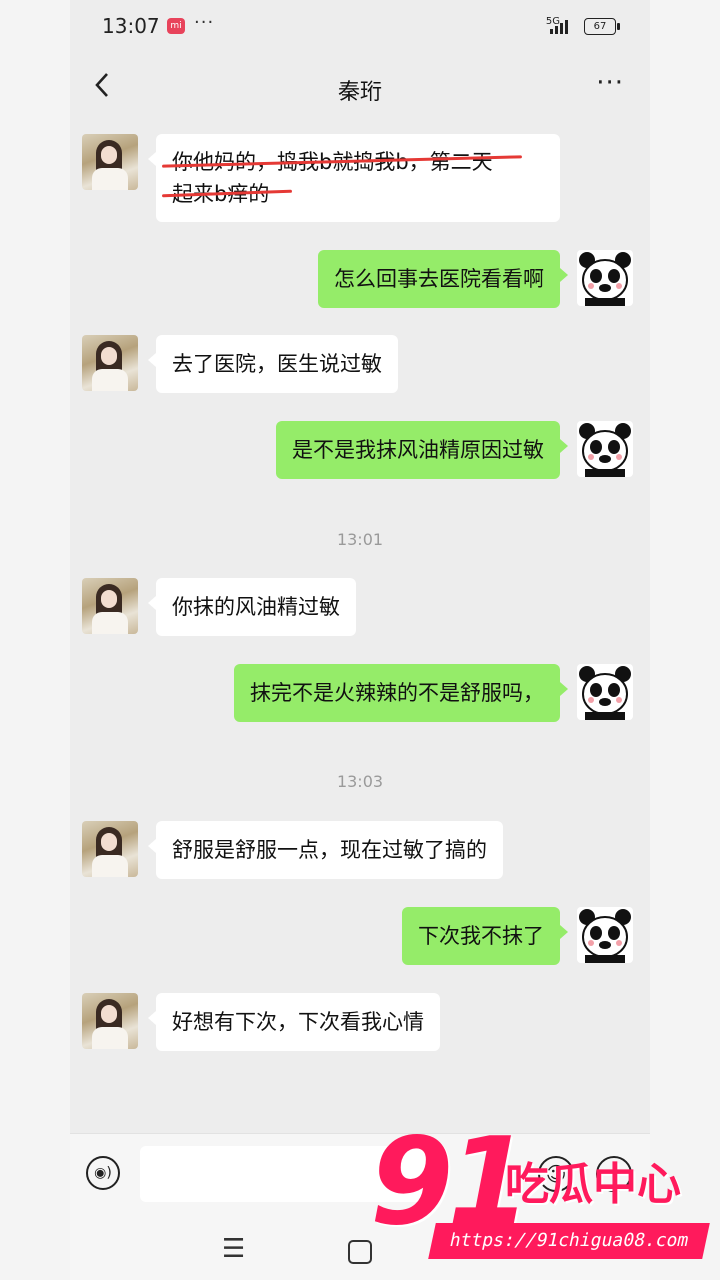 Image resolution: width=720 pixels, height=1280 pixels. Describe the element at coordinates (325, 850) in the screenshot. I see `message-bubble-received: 舒服是舒服一点，现在过敏了搞的` at that location.